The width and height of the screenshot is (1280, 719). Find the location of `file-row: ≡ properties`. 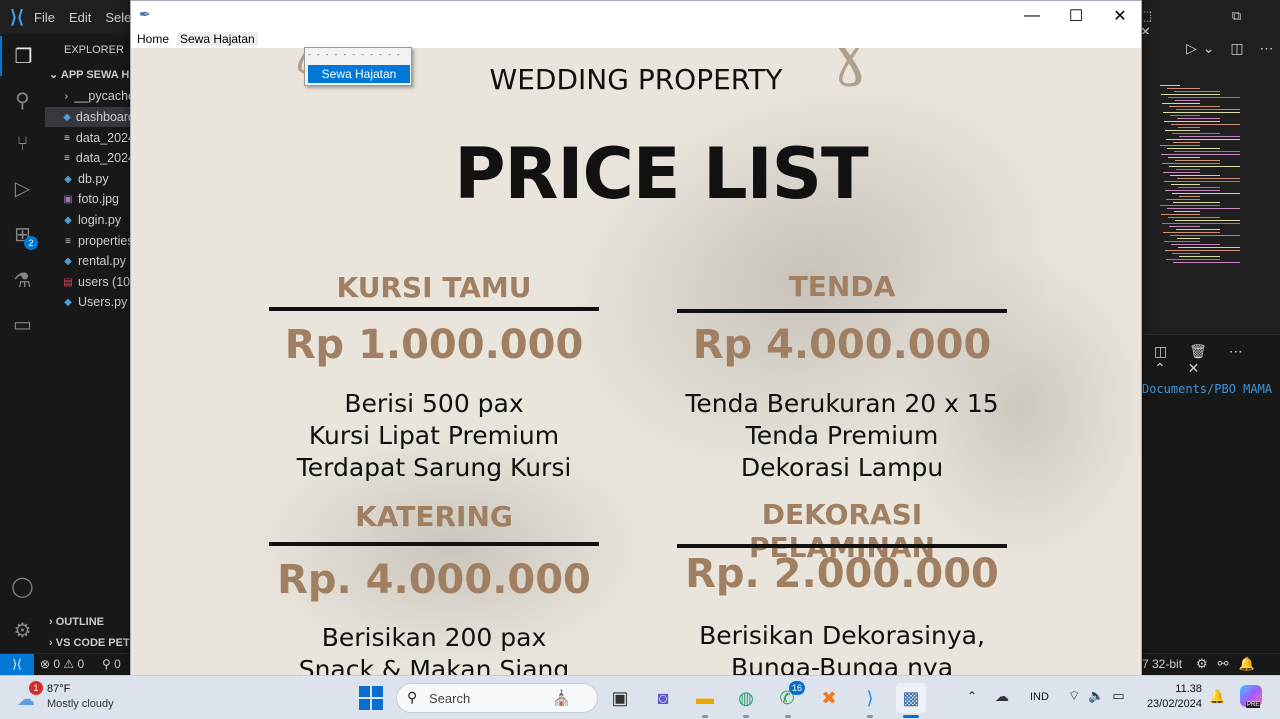

file-row: ≡ properties is located at coordinates (90, 241).